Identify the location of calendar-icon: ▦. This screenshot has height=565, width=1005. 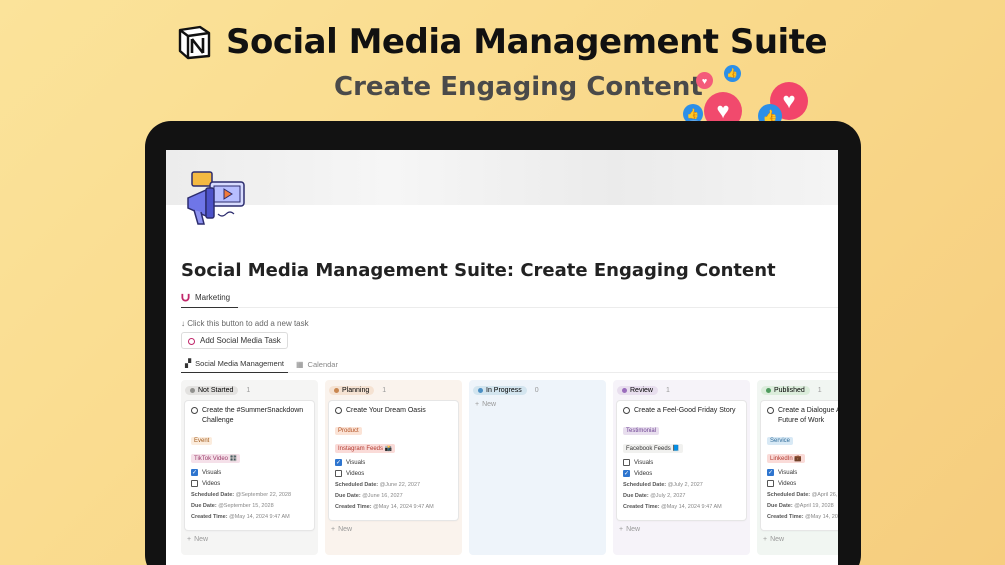
(299, 364).